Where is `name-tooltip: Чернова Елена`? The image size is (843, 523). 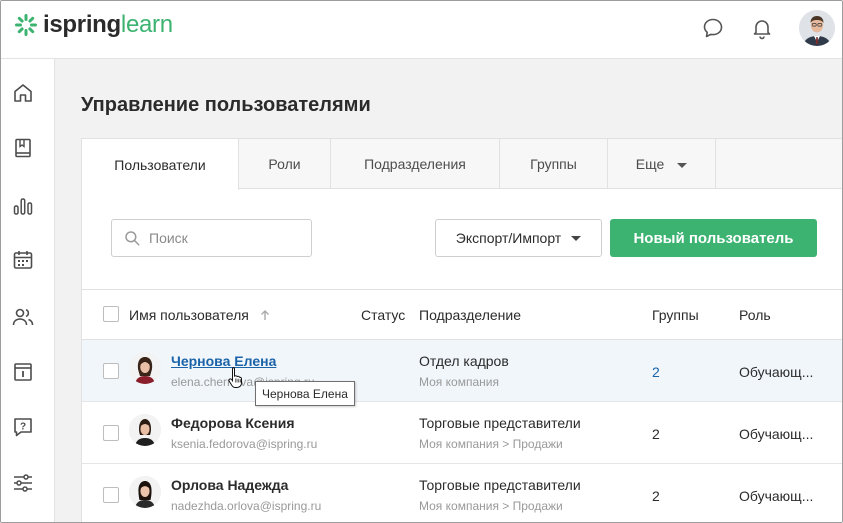
name-tooltip: Чернова Елена is located at coordinates (305, 393).